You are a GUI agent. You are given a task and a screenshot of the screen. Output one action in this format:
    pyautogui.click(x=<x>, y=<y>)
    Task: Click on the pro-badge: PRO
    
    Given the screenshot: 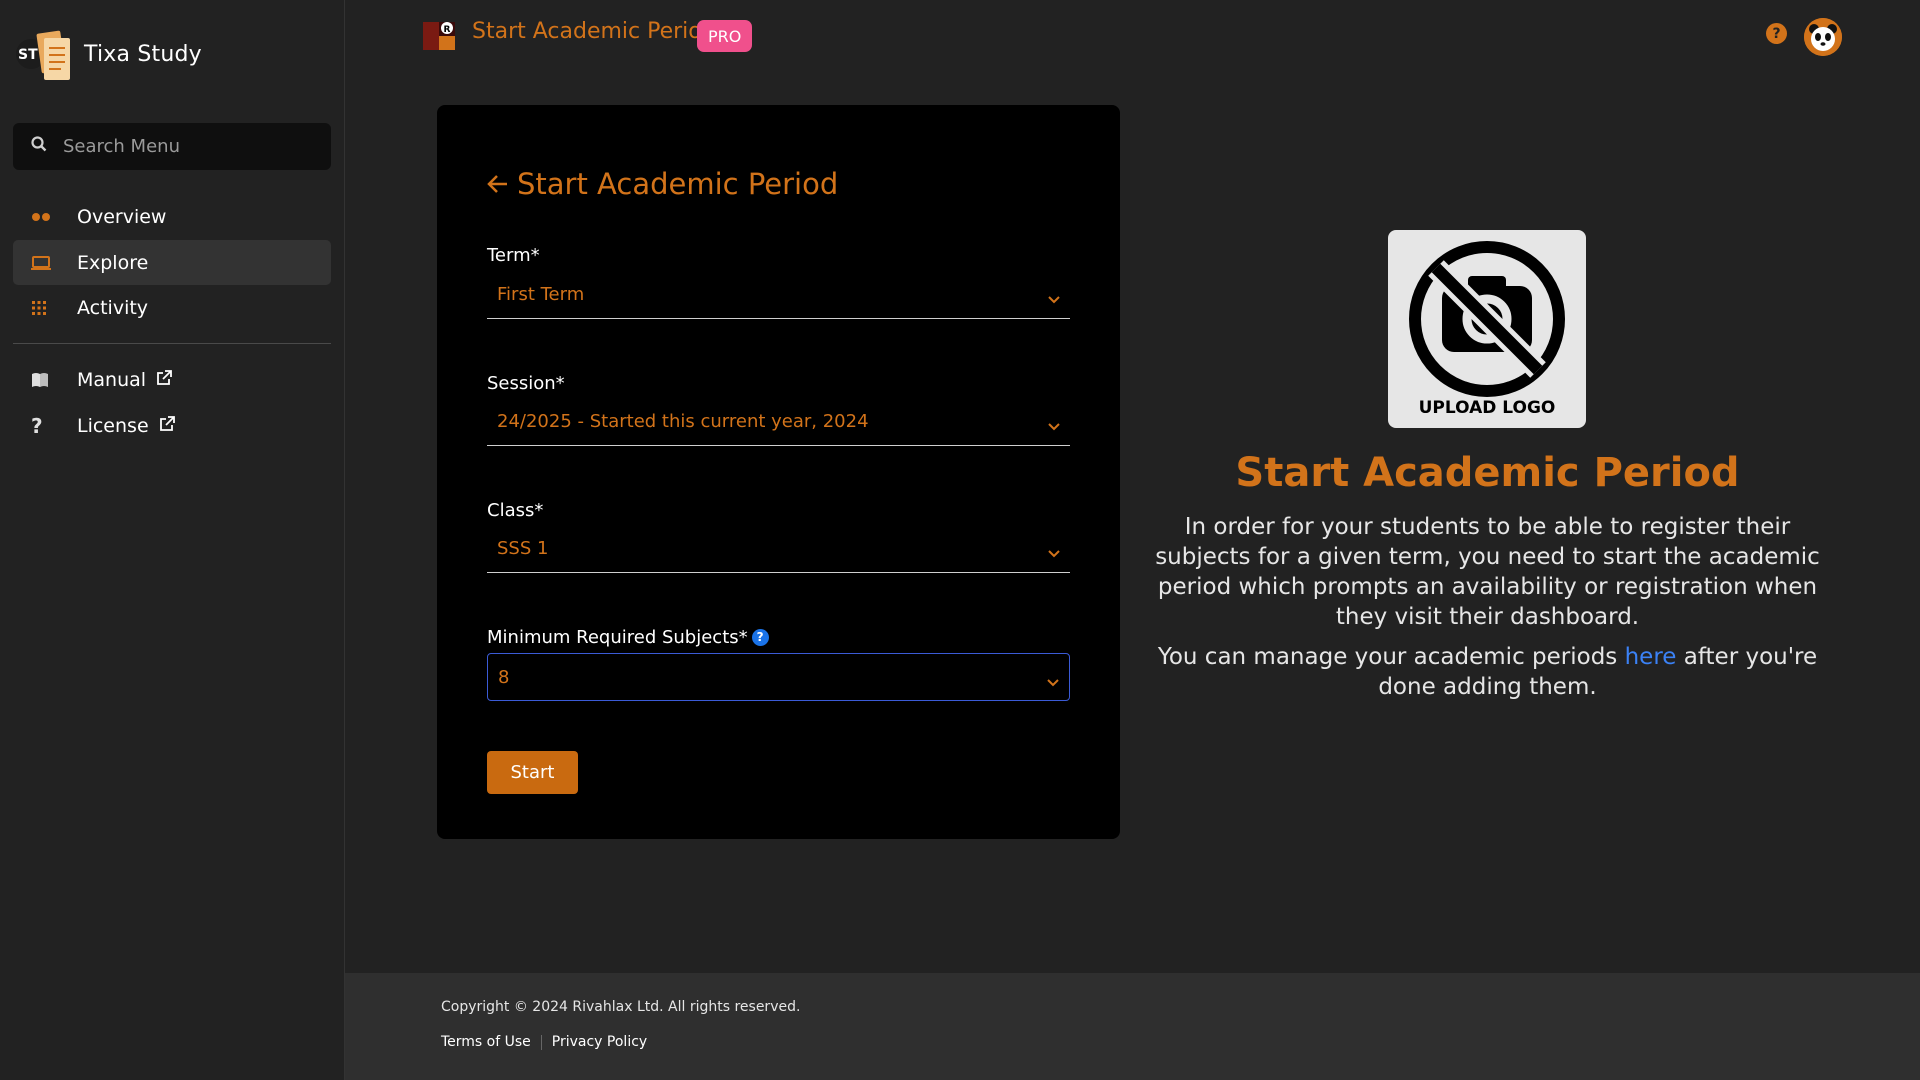 What is the action you would take?
    pyautogui.click(x=725, y=36)
    